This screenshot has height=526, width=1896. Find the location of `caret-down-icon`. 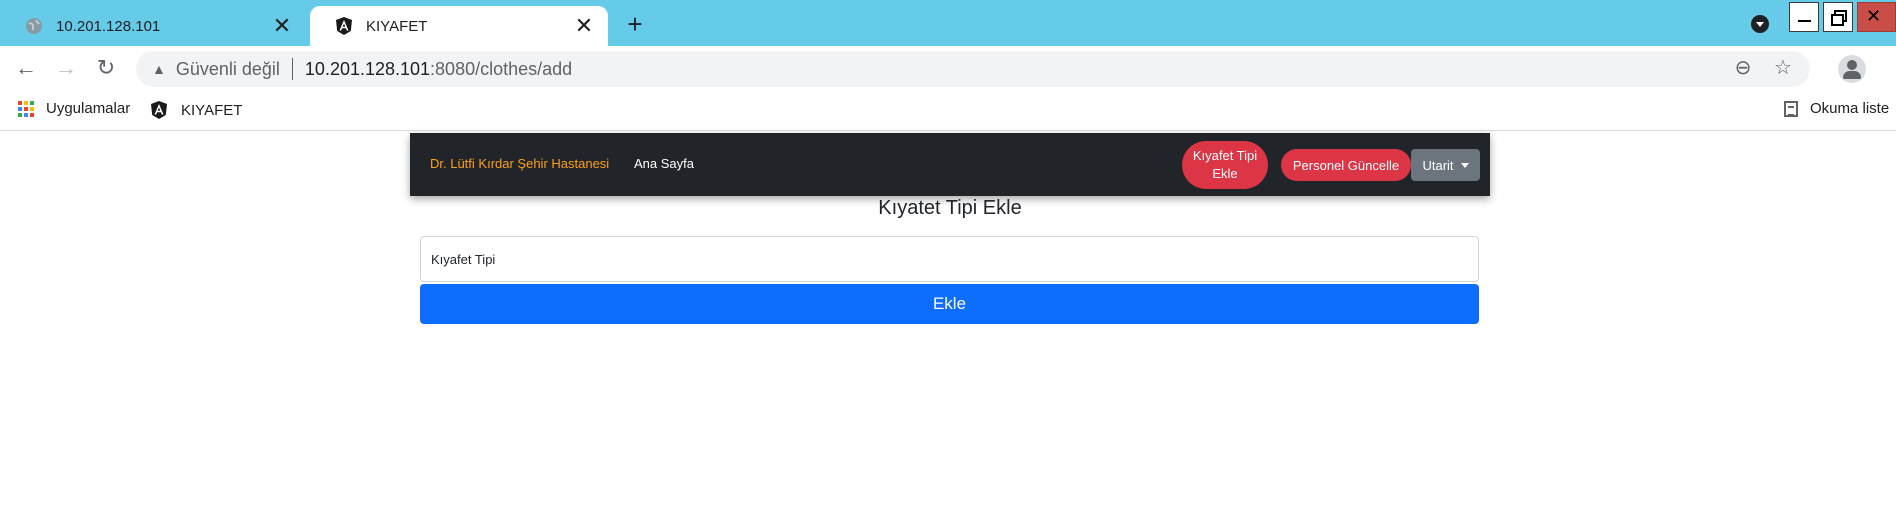

caret-down-icon is located at coordinates (1464, 165).